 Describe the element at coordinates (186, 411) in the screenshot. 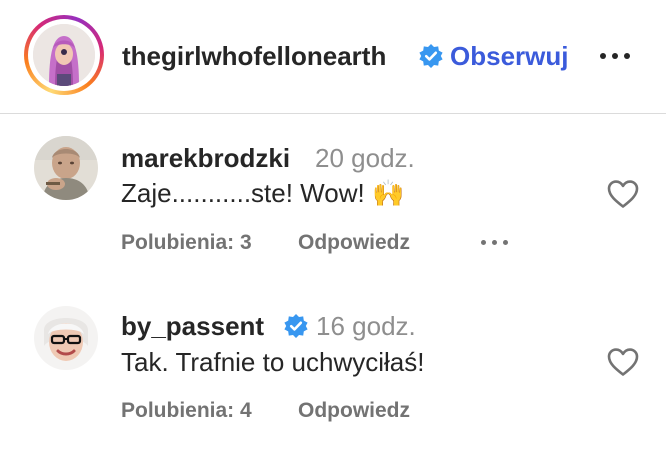

I see `likes-count: Polubienia: 4` at that location.